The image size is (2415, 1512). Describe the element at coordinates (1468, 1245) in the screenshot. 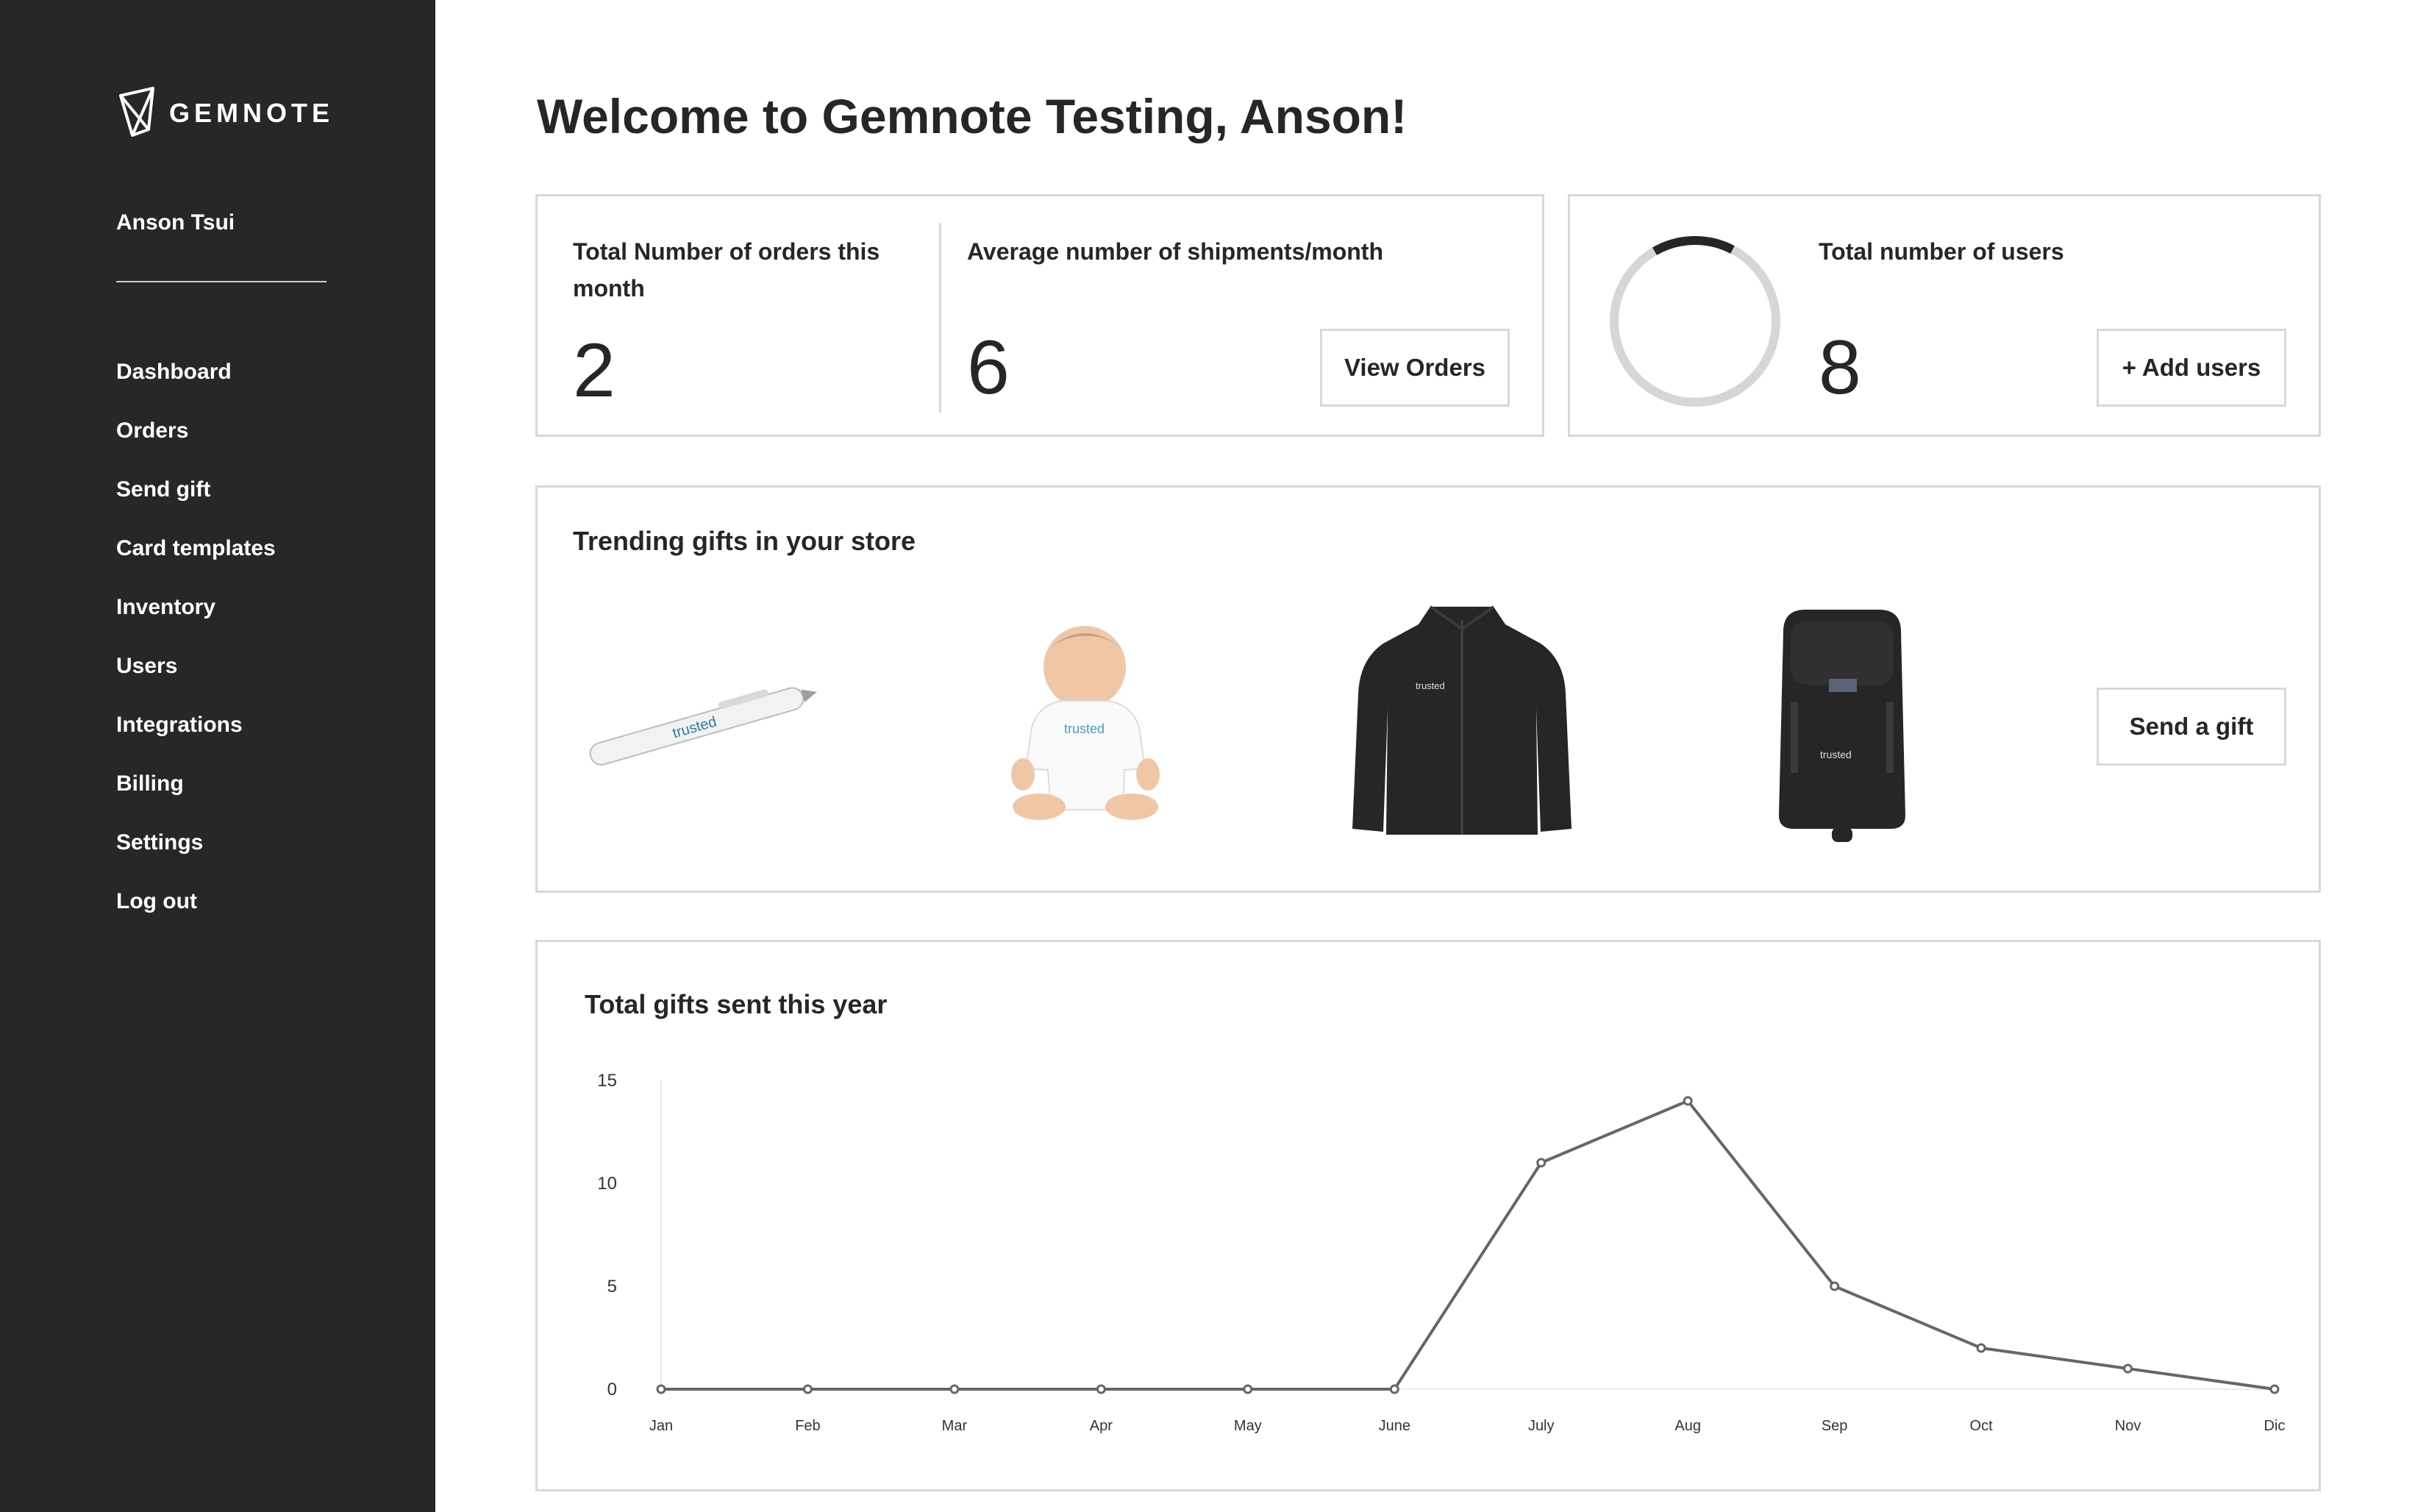

I see `series-line` at that location.